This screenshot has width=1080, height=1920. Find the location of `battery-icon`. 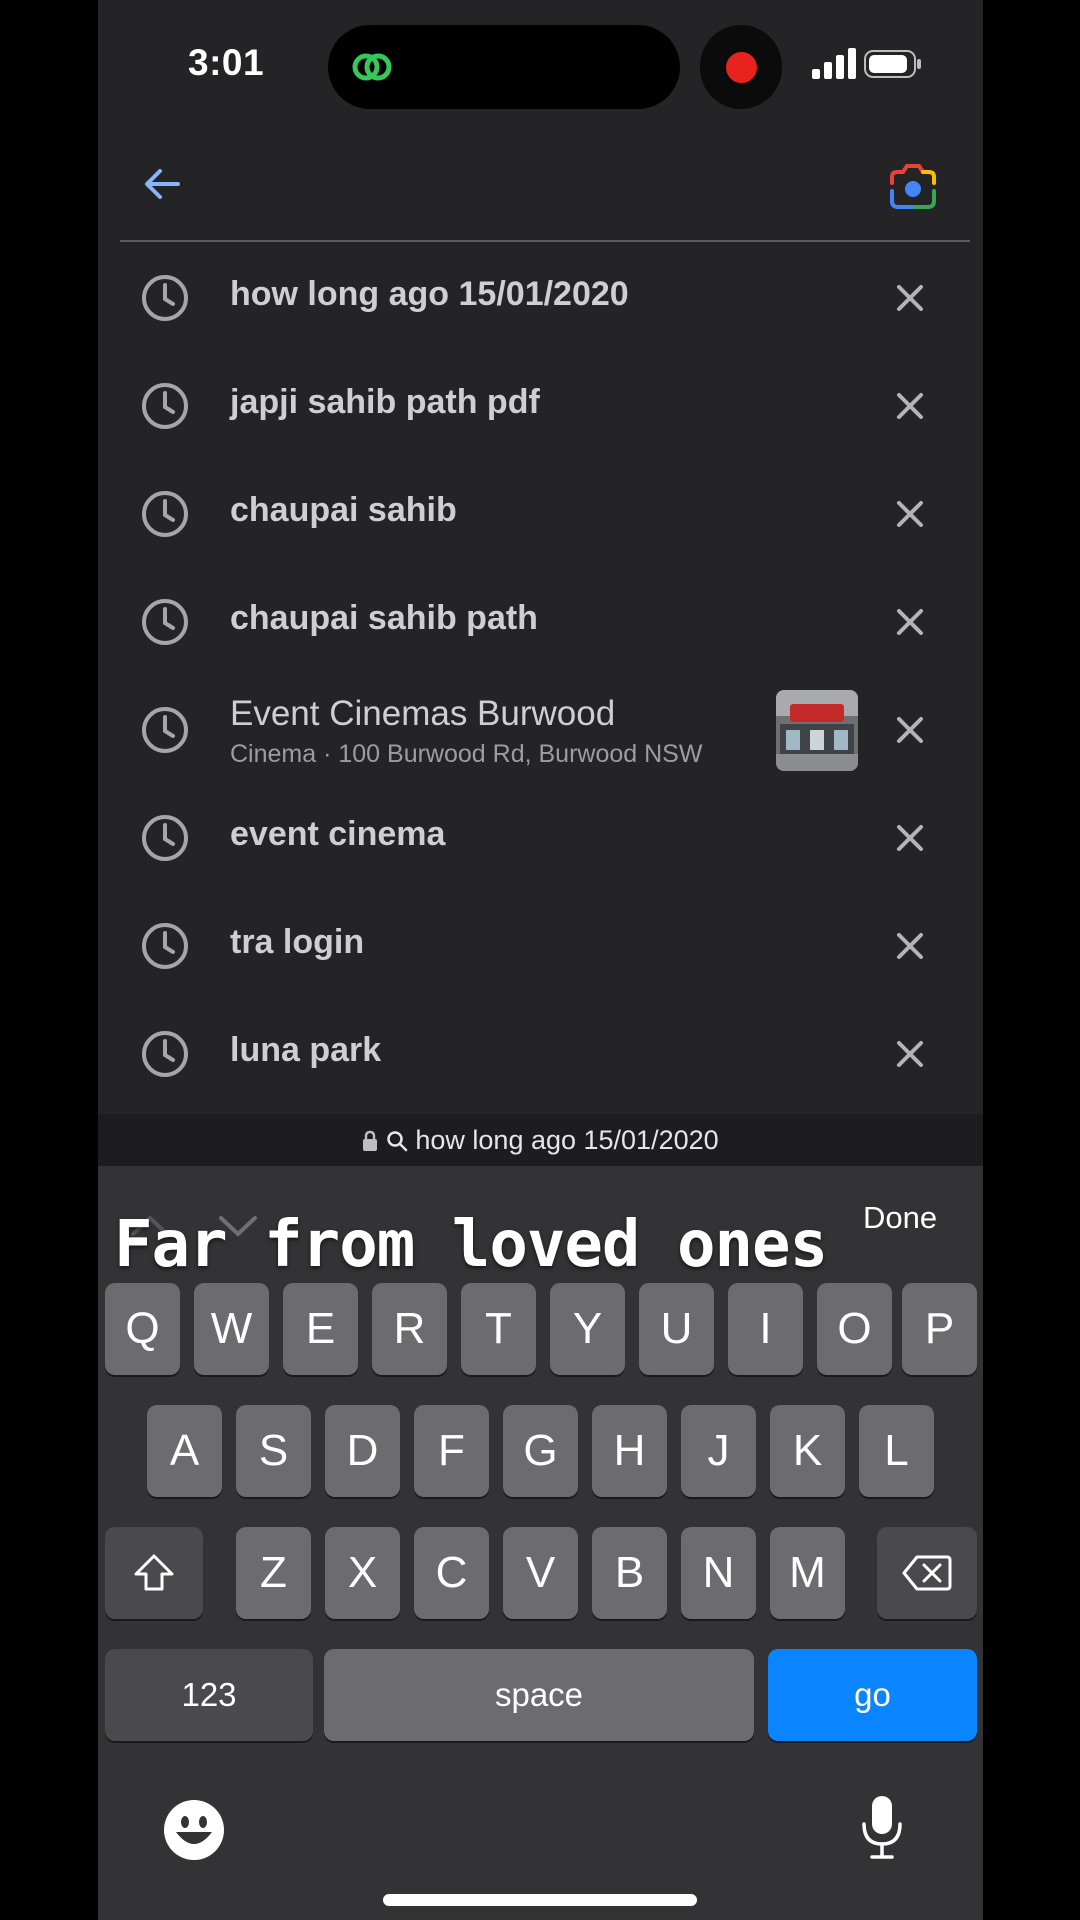

battery-icon is located at coordinates (892, 64).